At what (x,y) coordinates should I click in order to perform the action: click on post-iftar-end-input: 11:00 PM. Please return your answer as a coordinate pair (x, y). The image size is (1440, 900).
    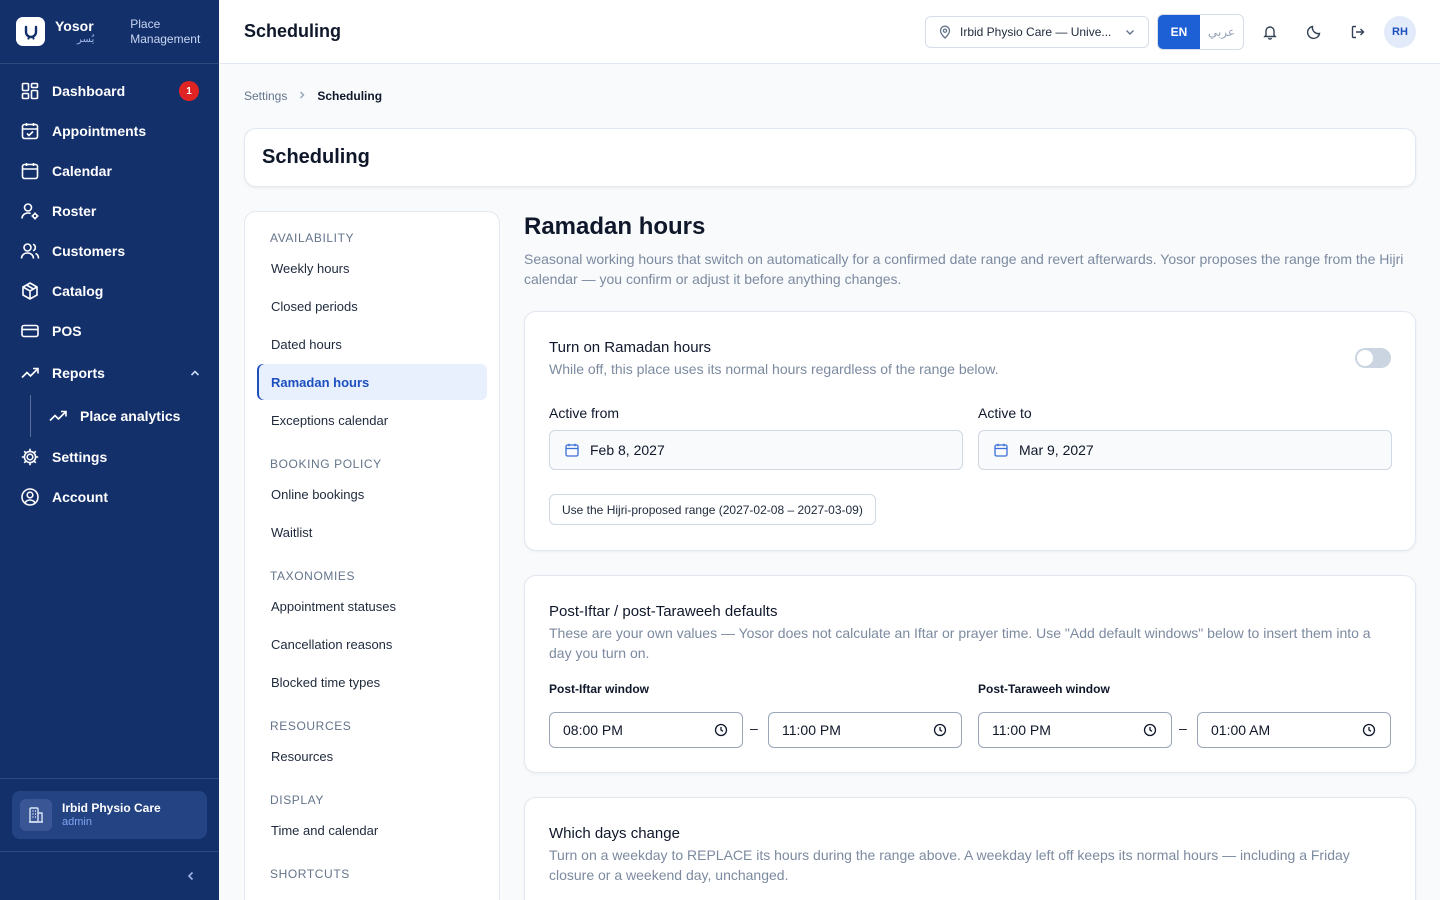
    Looking at the image, I should click on (865, 730).